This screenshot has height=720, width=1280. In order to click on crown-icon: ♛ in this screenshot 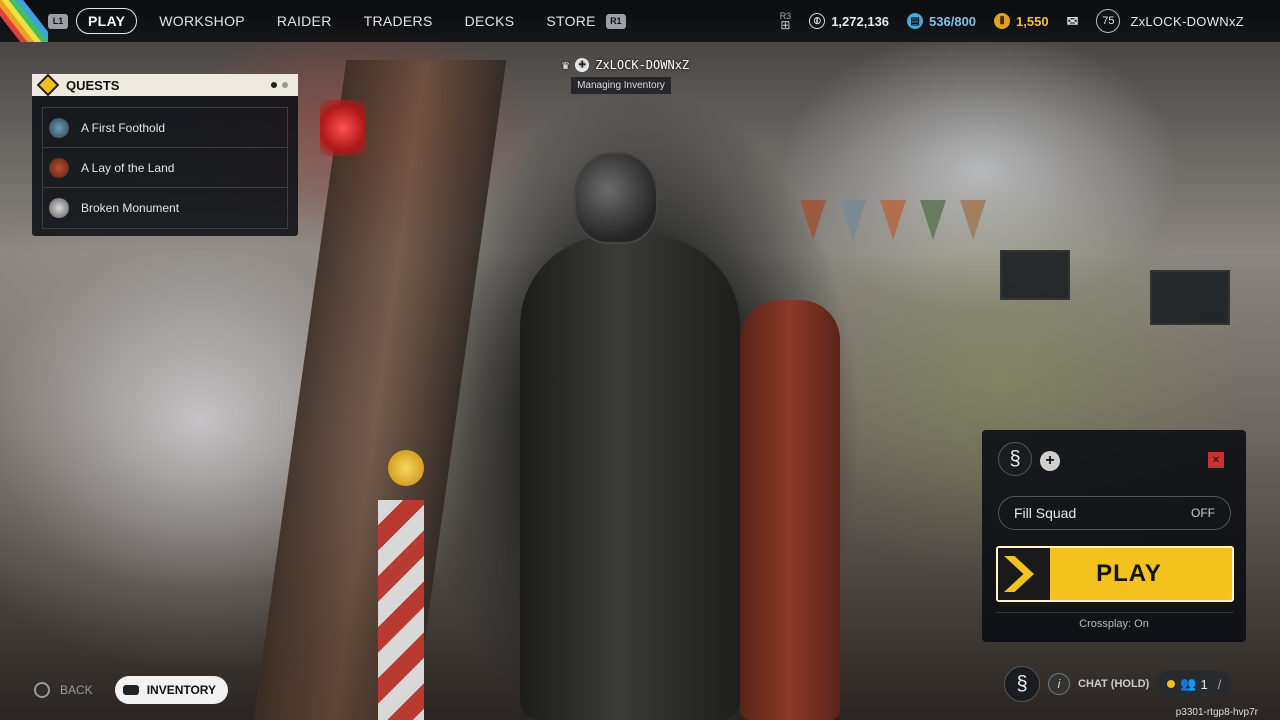, I will do `click(566, 65)`.